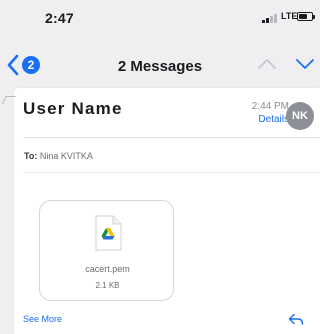 The image size is (320, 334). What do you see at coordinates (160, 22) in the screenshot?
I see `status-bar: 2:47 LTE` at bounding box center [160, 22].